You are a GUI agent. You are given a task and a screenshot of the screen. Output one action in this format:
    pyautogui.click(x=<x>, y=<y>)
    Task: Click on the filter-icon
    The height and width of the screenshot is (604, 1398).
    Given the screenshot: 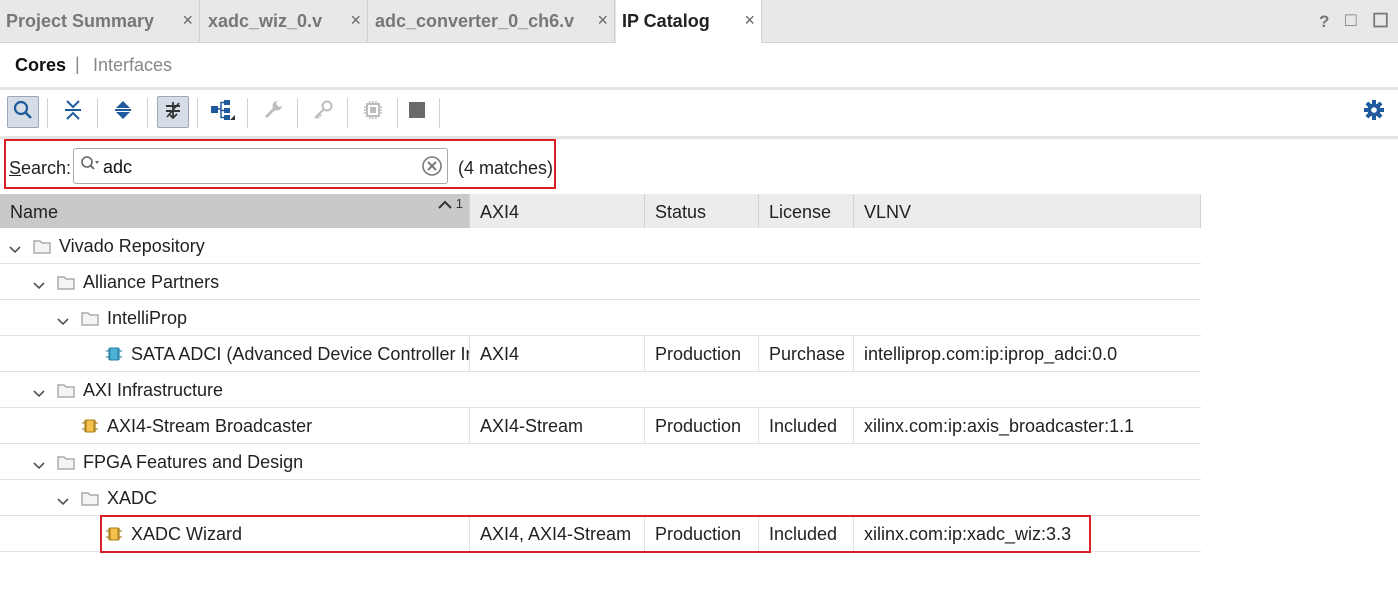 What is the action you would take?
    pyautogui.click(x=173, y=112)
    